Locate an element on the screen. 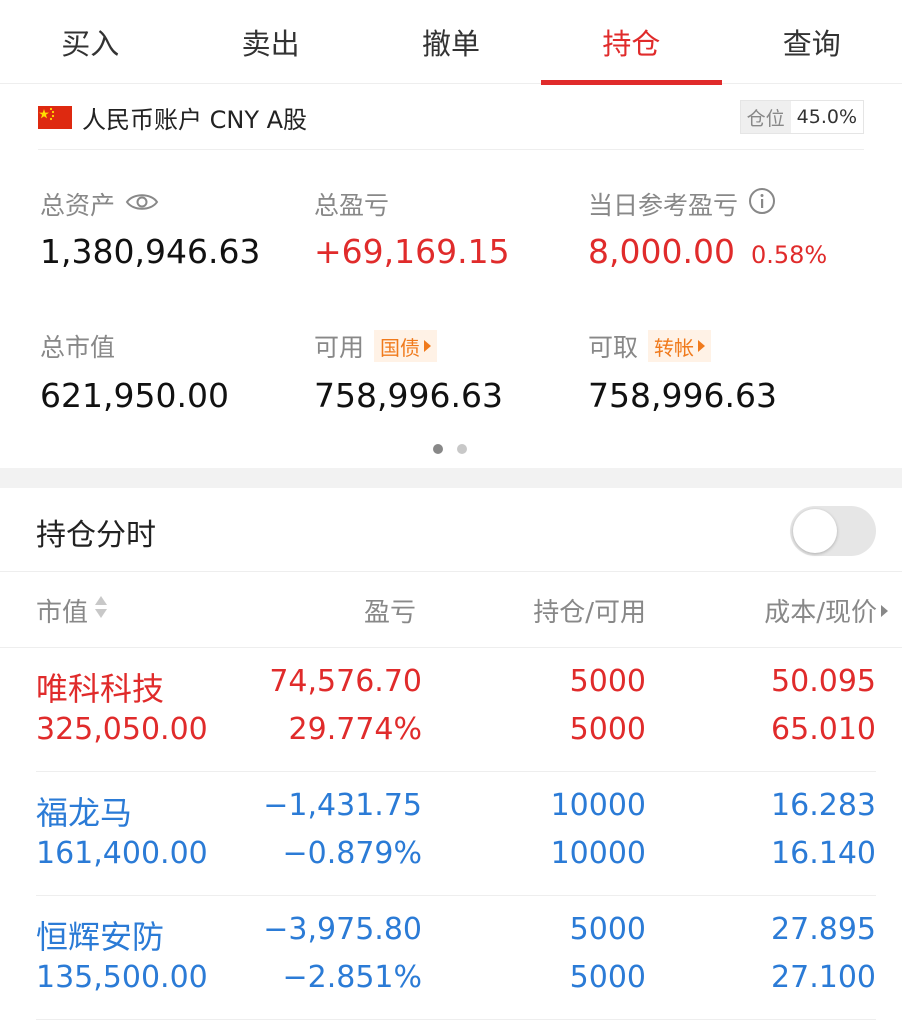 The height and width of the screenshot is (1024, 902). stock-name: 福龙马 is located at coordinates (84, 813).